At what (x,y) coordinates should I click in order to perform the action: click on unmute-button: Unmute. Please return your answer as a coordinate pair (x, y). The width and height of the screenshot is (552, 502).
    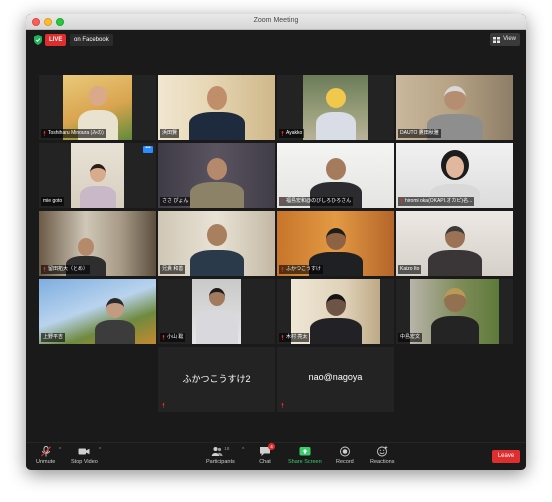
    Looking at the image, I should click on (45, 455).